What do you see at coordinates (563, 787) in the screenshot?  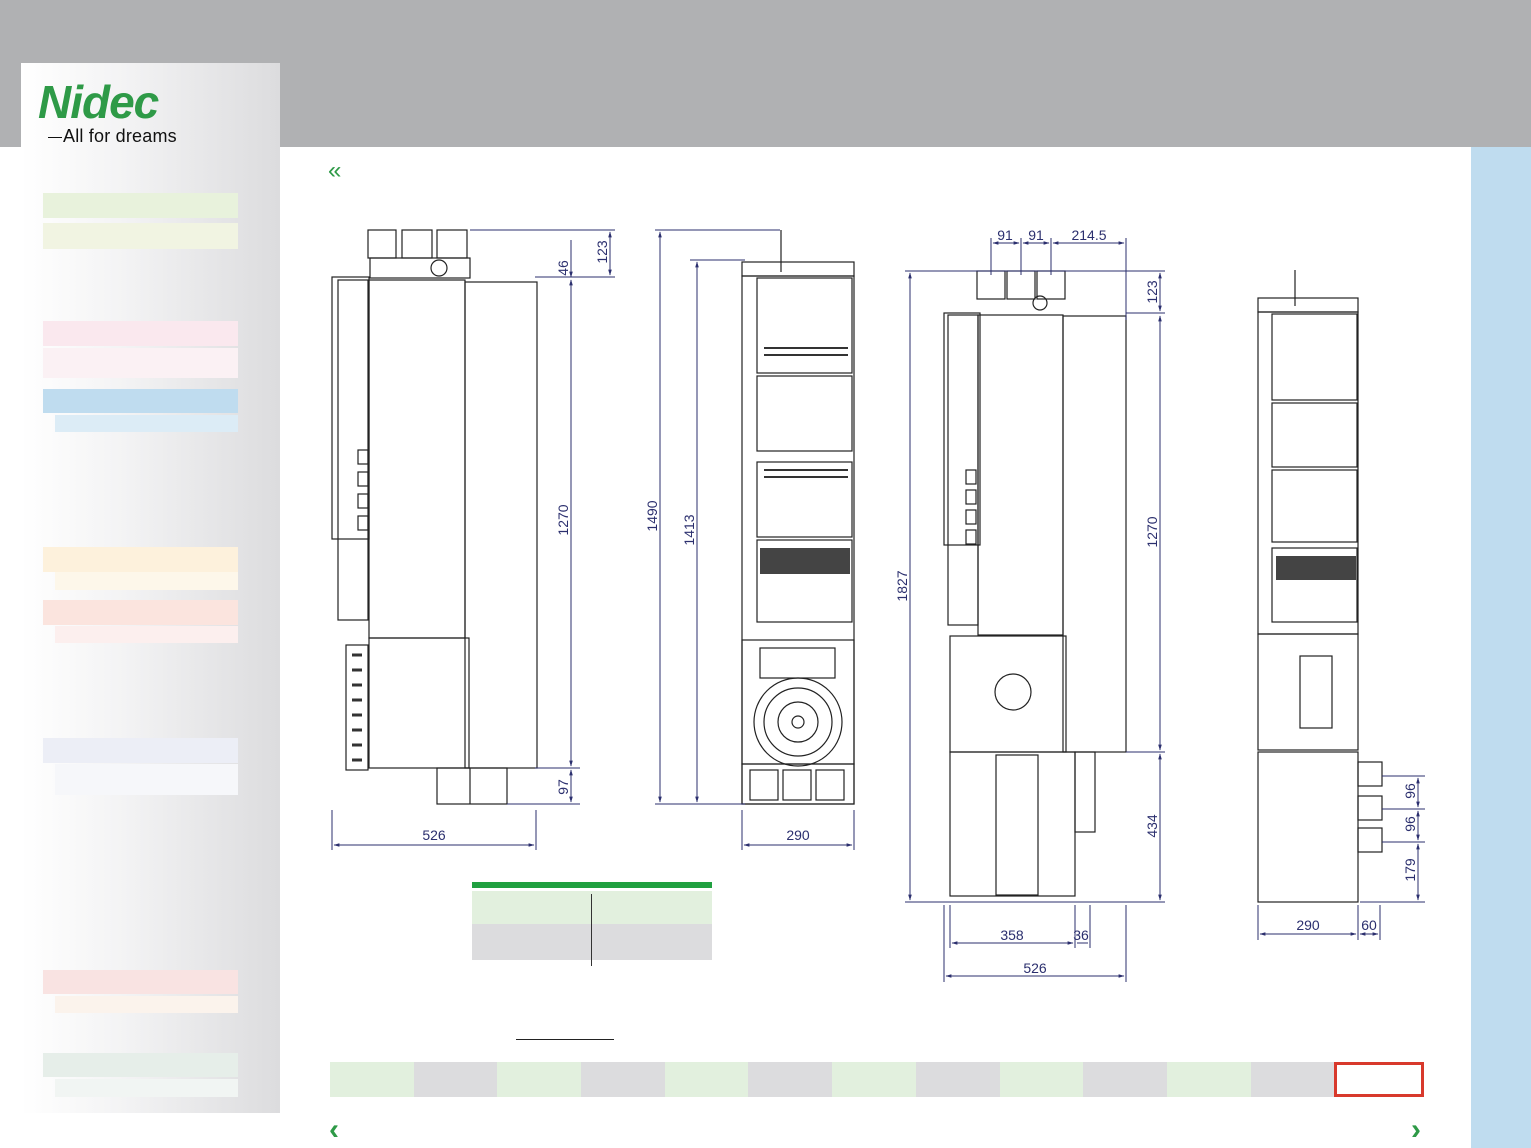 I see `dim-label: 97` at bounding box center [563, 787].